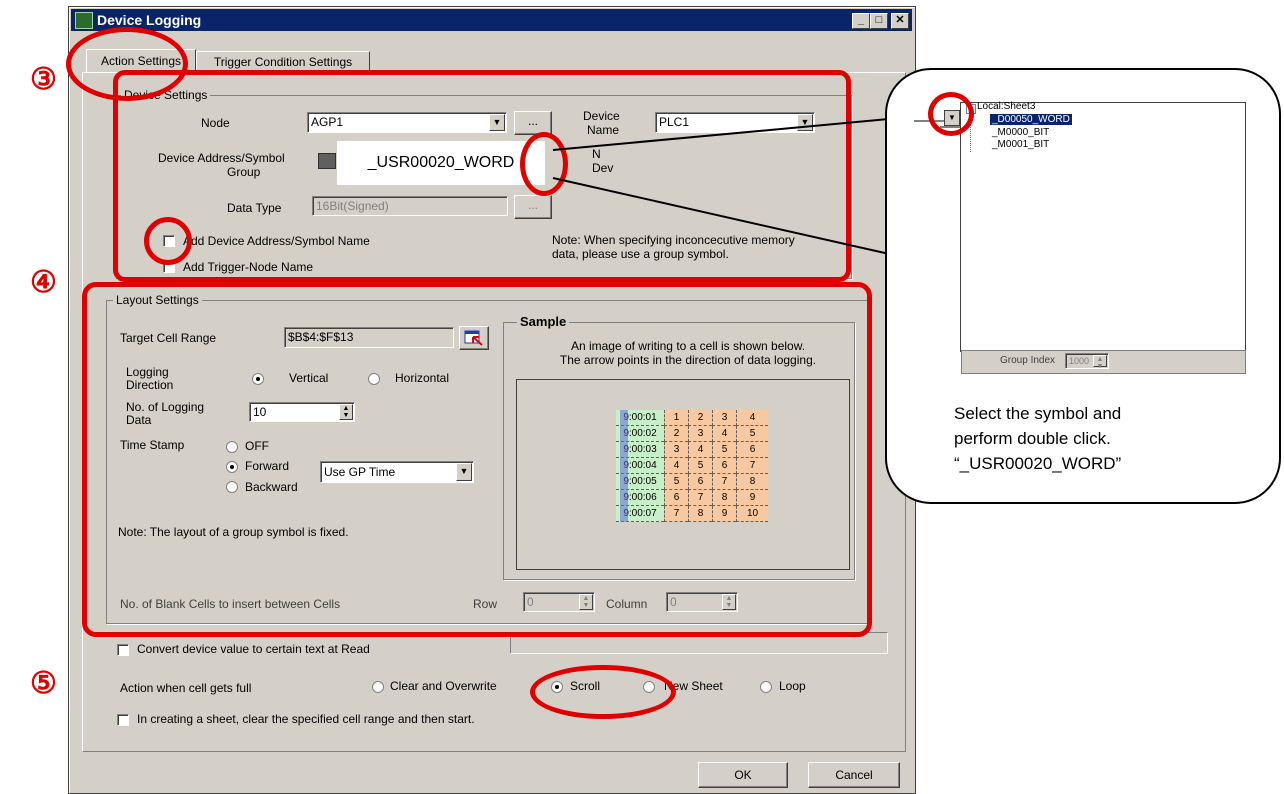  I want to click on caption-line-2: perform double click., so click(1032, 438).